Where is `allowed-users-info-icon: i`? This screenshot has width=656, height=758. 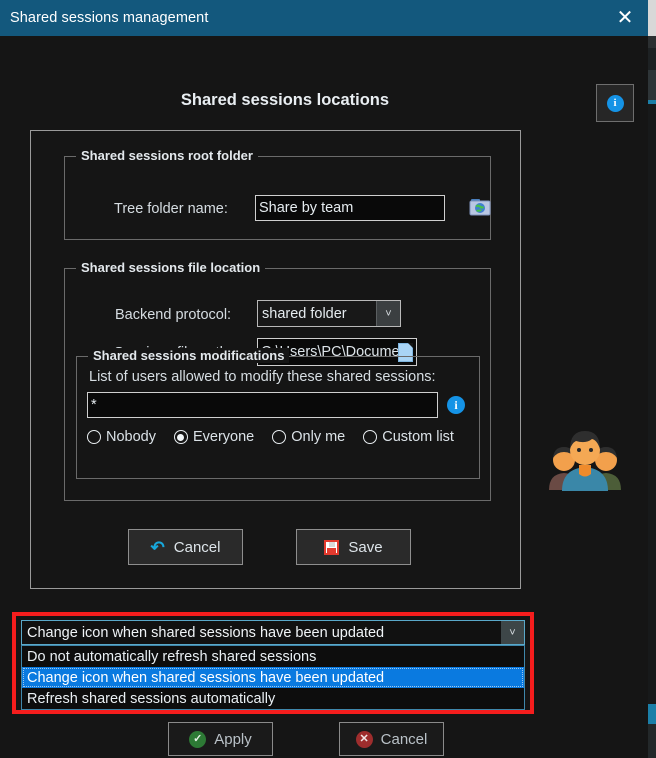 allowed-users-info-icon: i is located at coordinates (456, 405).